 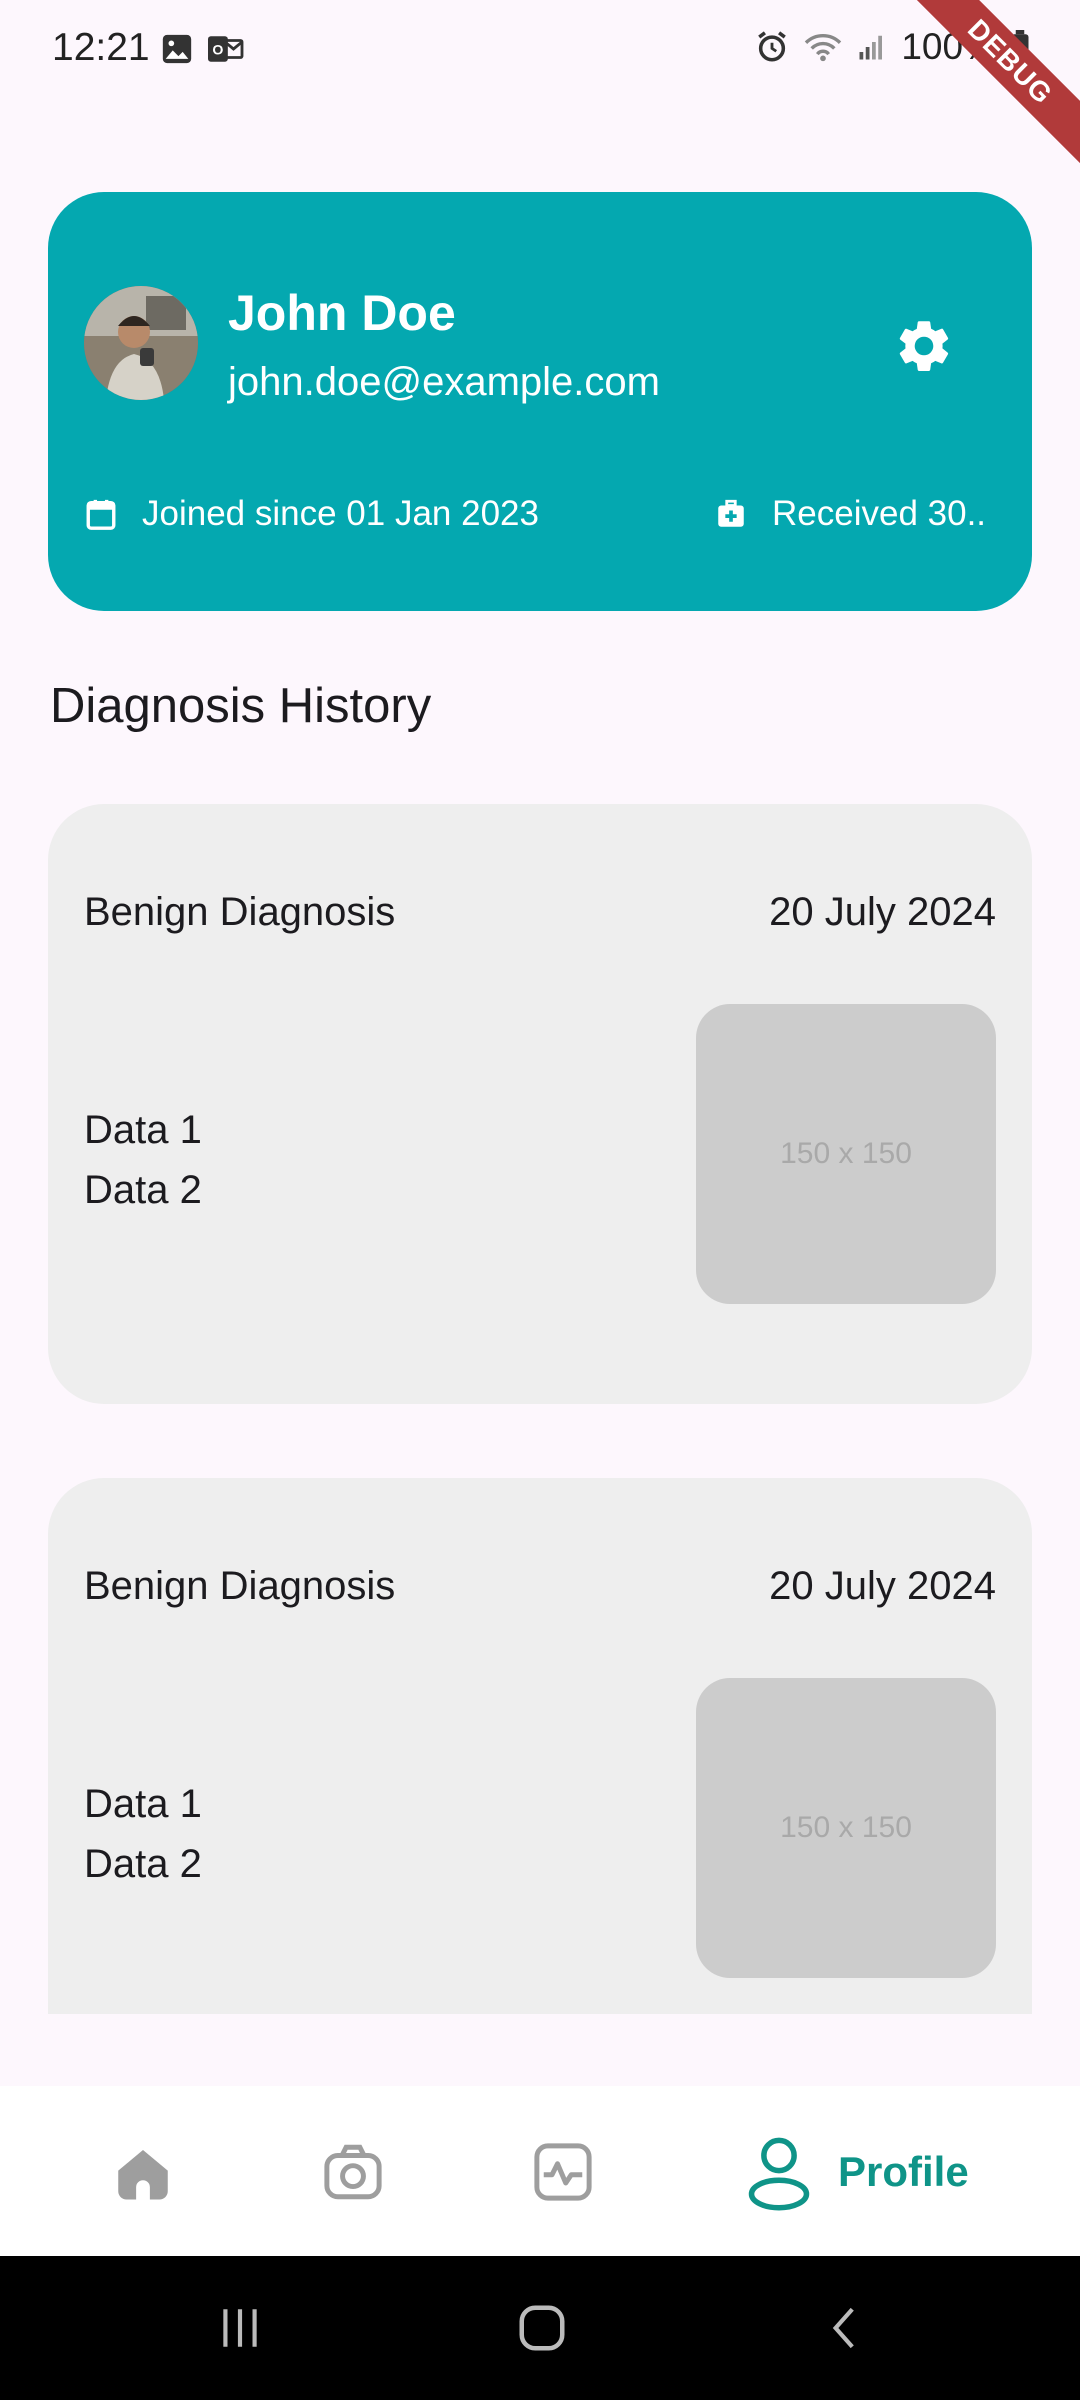 I want to click on alarm-icon, so click(x=772, y=46).